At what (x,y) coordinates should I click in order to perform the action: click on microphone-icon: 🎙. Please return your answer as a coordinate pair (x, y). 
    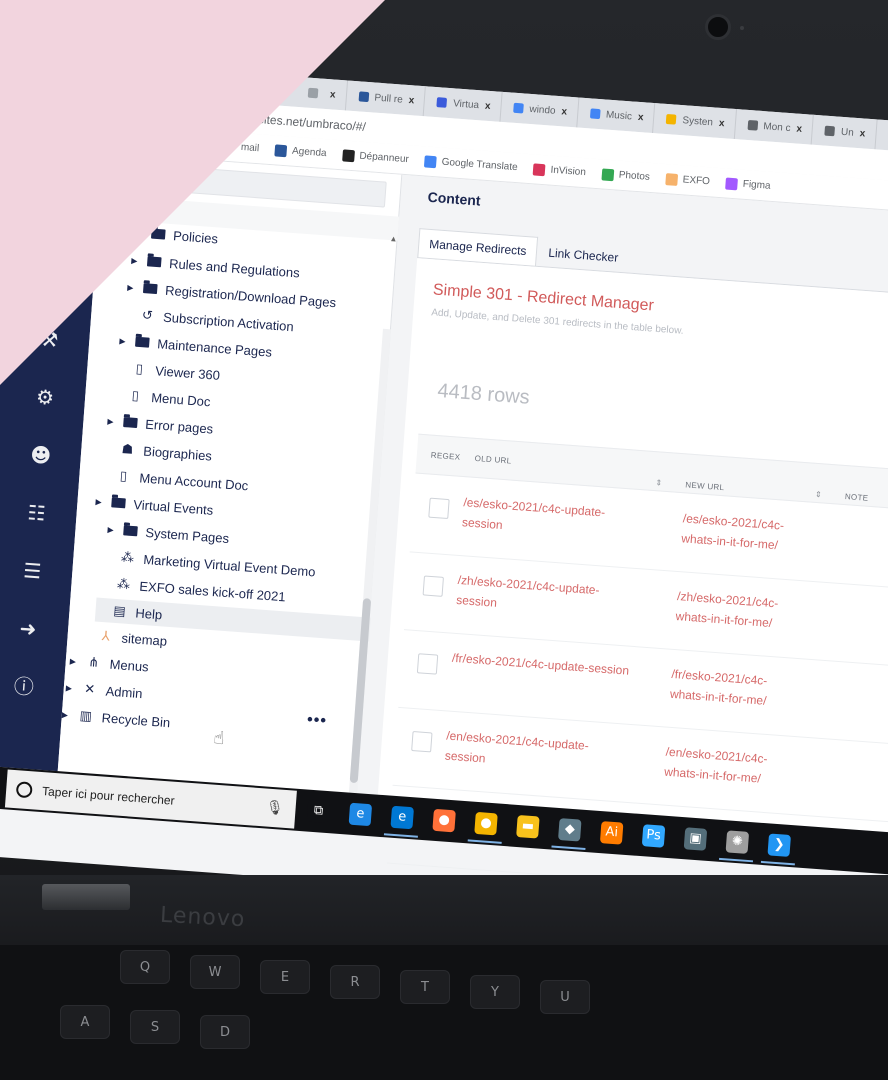
    Looking at the image, I should click on (274, 808).